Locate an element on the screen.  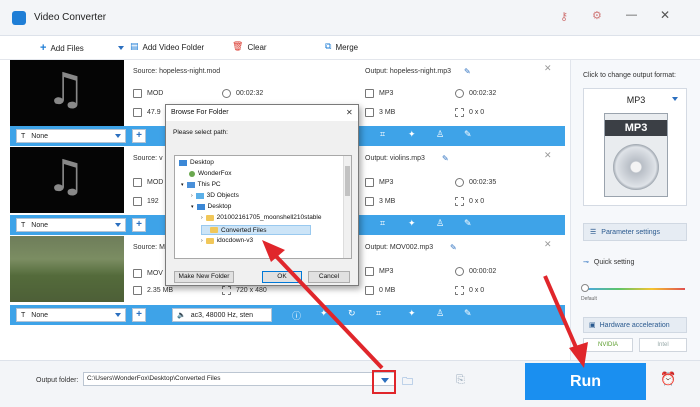
arrow-to-folder-head is located at coordinates (273, 251).